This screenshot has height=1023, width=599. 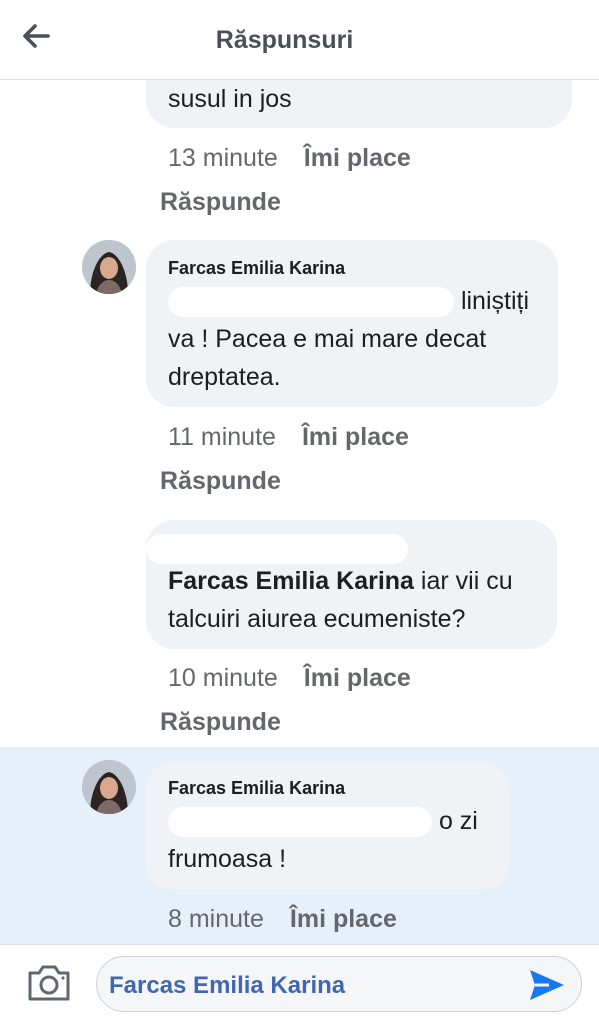 I want to click on comment-time: 13 minute, so click(x=223, y=158).